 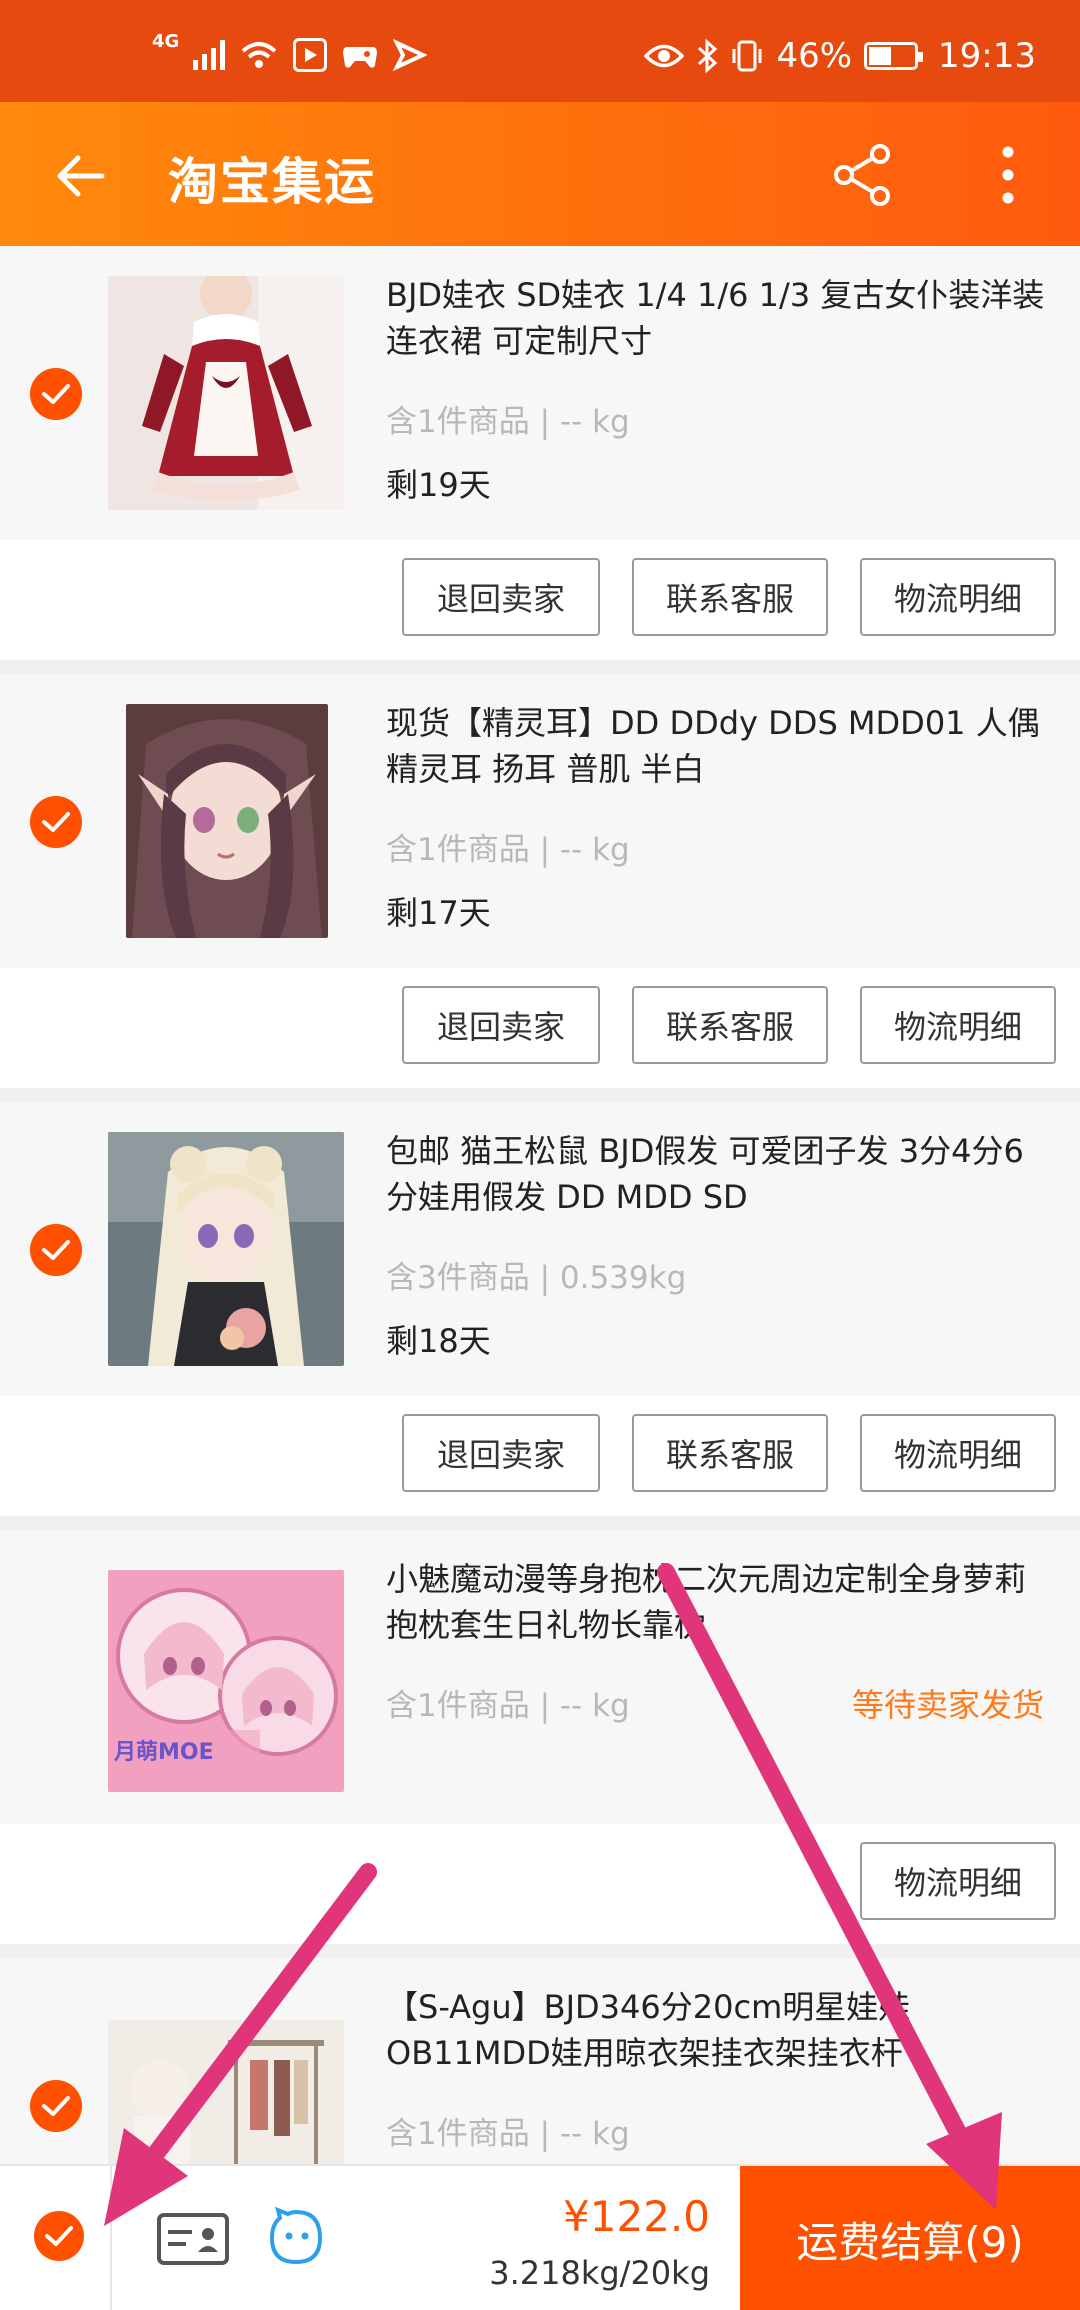 What do you see at coordinates (540, 174) in the screenshot?
I see `nav-bar: 淘宝集运` at bounding box center [540, 174].